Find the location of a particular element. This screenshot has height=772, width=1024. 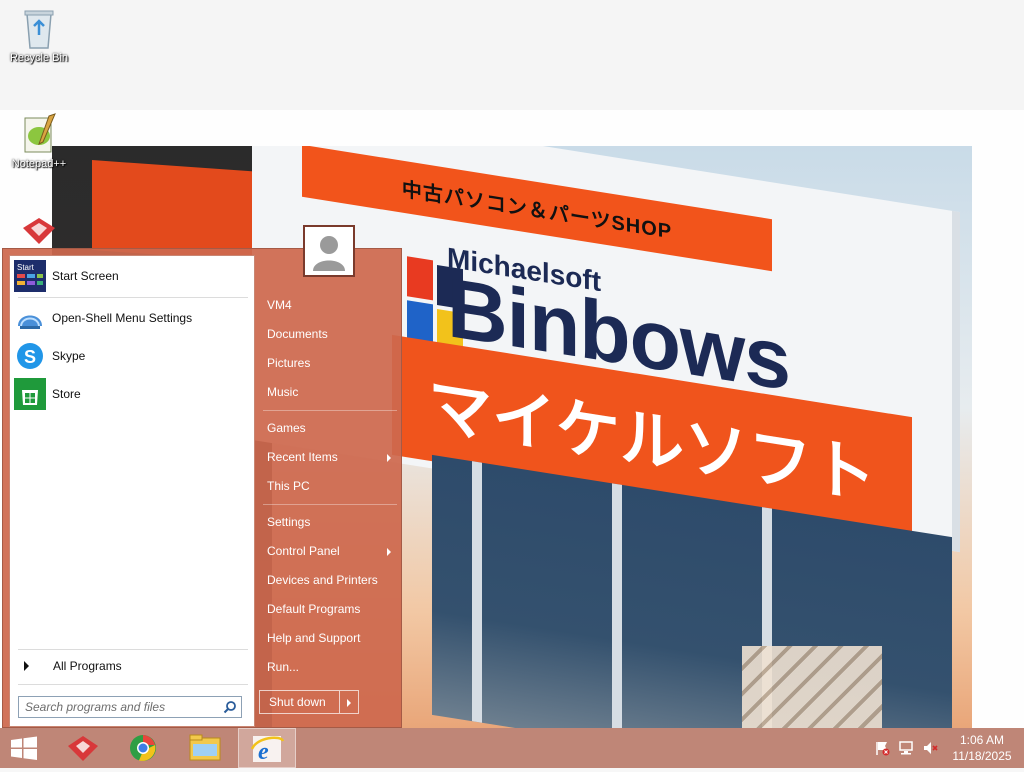

desktop-icon-notepad-plus-plus: Notepad++ is located at coordinates (39, 141).